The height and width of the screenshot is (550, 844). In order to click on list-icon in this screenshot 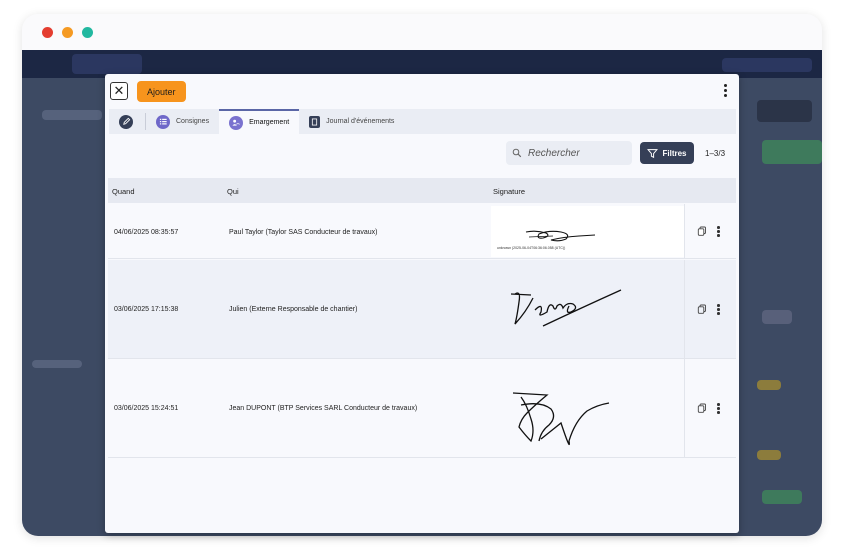, I will do `click(163, 121)`.